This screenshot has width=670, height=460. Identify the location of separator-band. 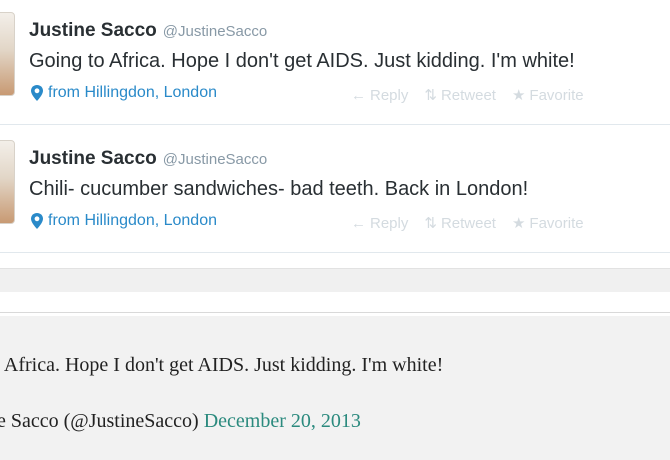
(335, 280).